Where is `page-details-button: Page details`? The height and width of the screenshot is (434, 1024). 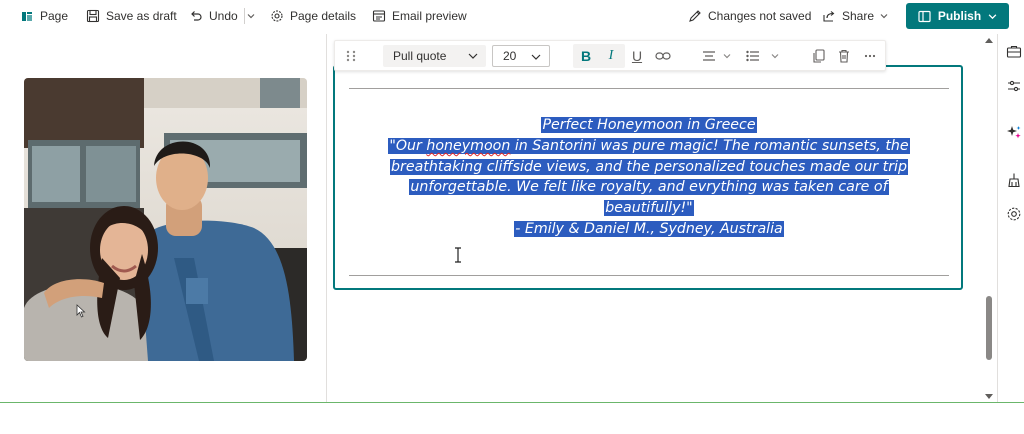
page-details-button: Page details is located at coordinates (313, 16).